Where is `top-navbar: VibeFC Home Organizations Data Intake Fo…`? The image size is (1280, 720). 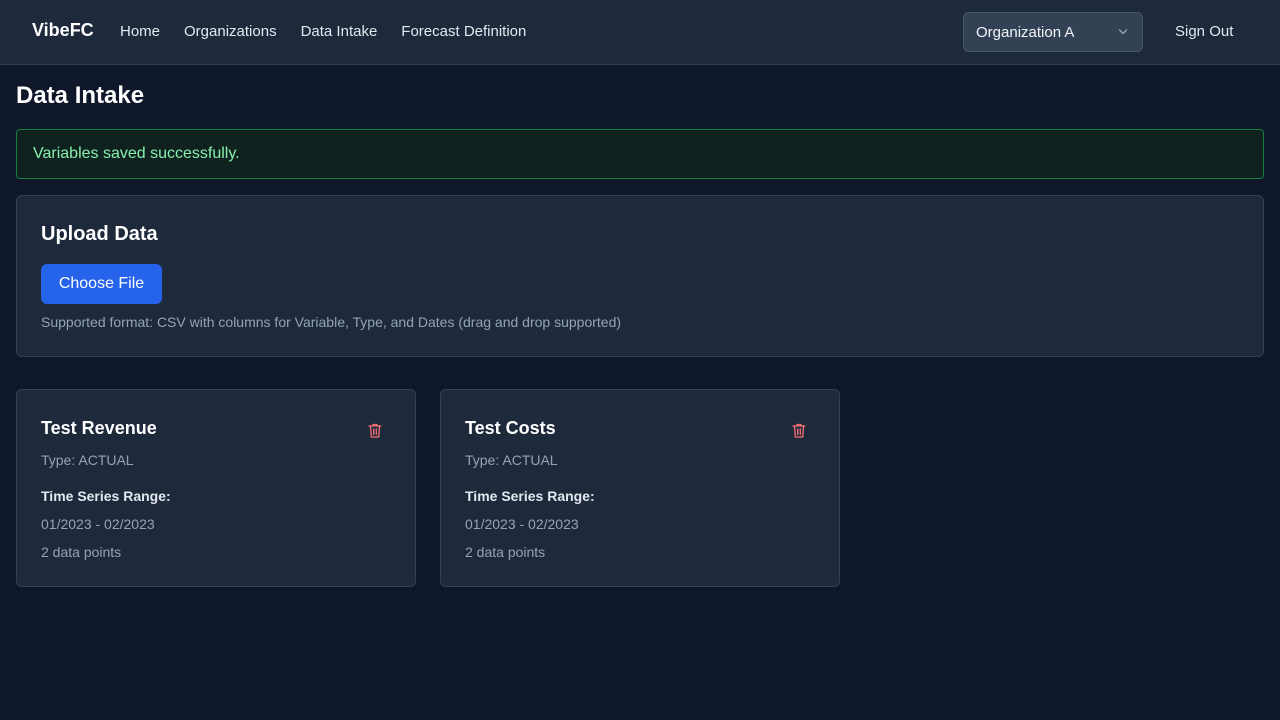
top-navbar: VibeFC Home Organizations Data Intake Fo… is located at coordinates (640, 32).